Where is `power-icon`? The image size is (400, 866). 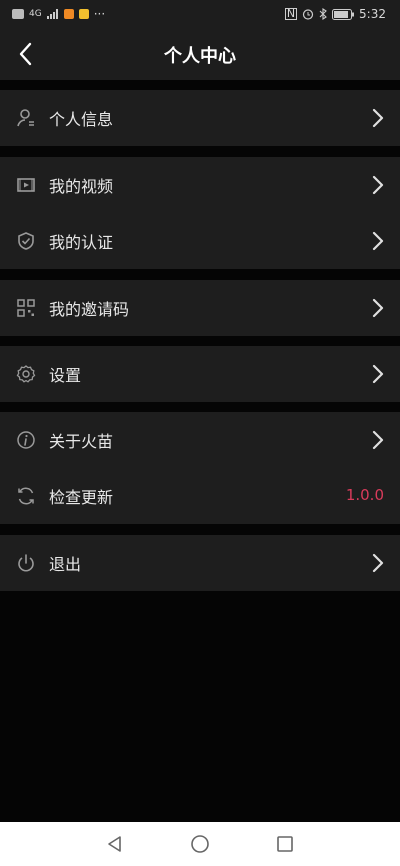
power-icon is located at coordinates (26, 563).